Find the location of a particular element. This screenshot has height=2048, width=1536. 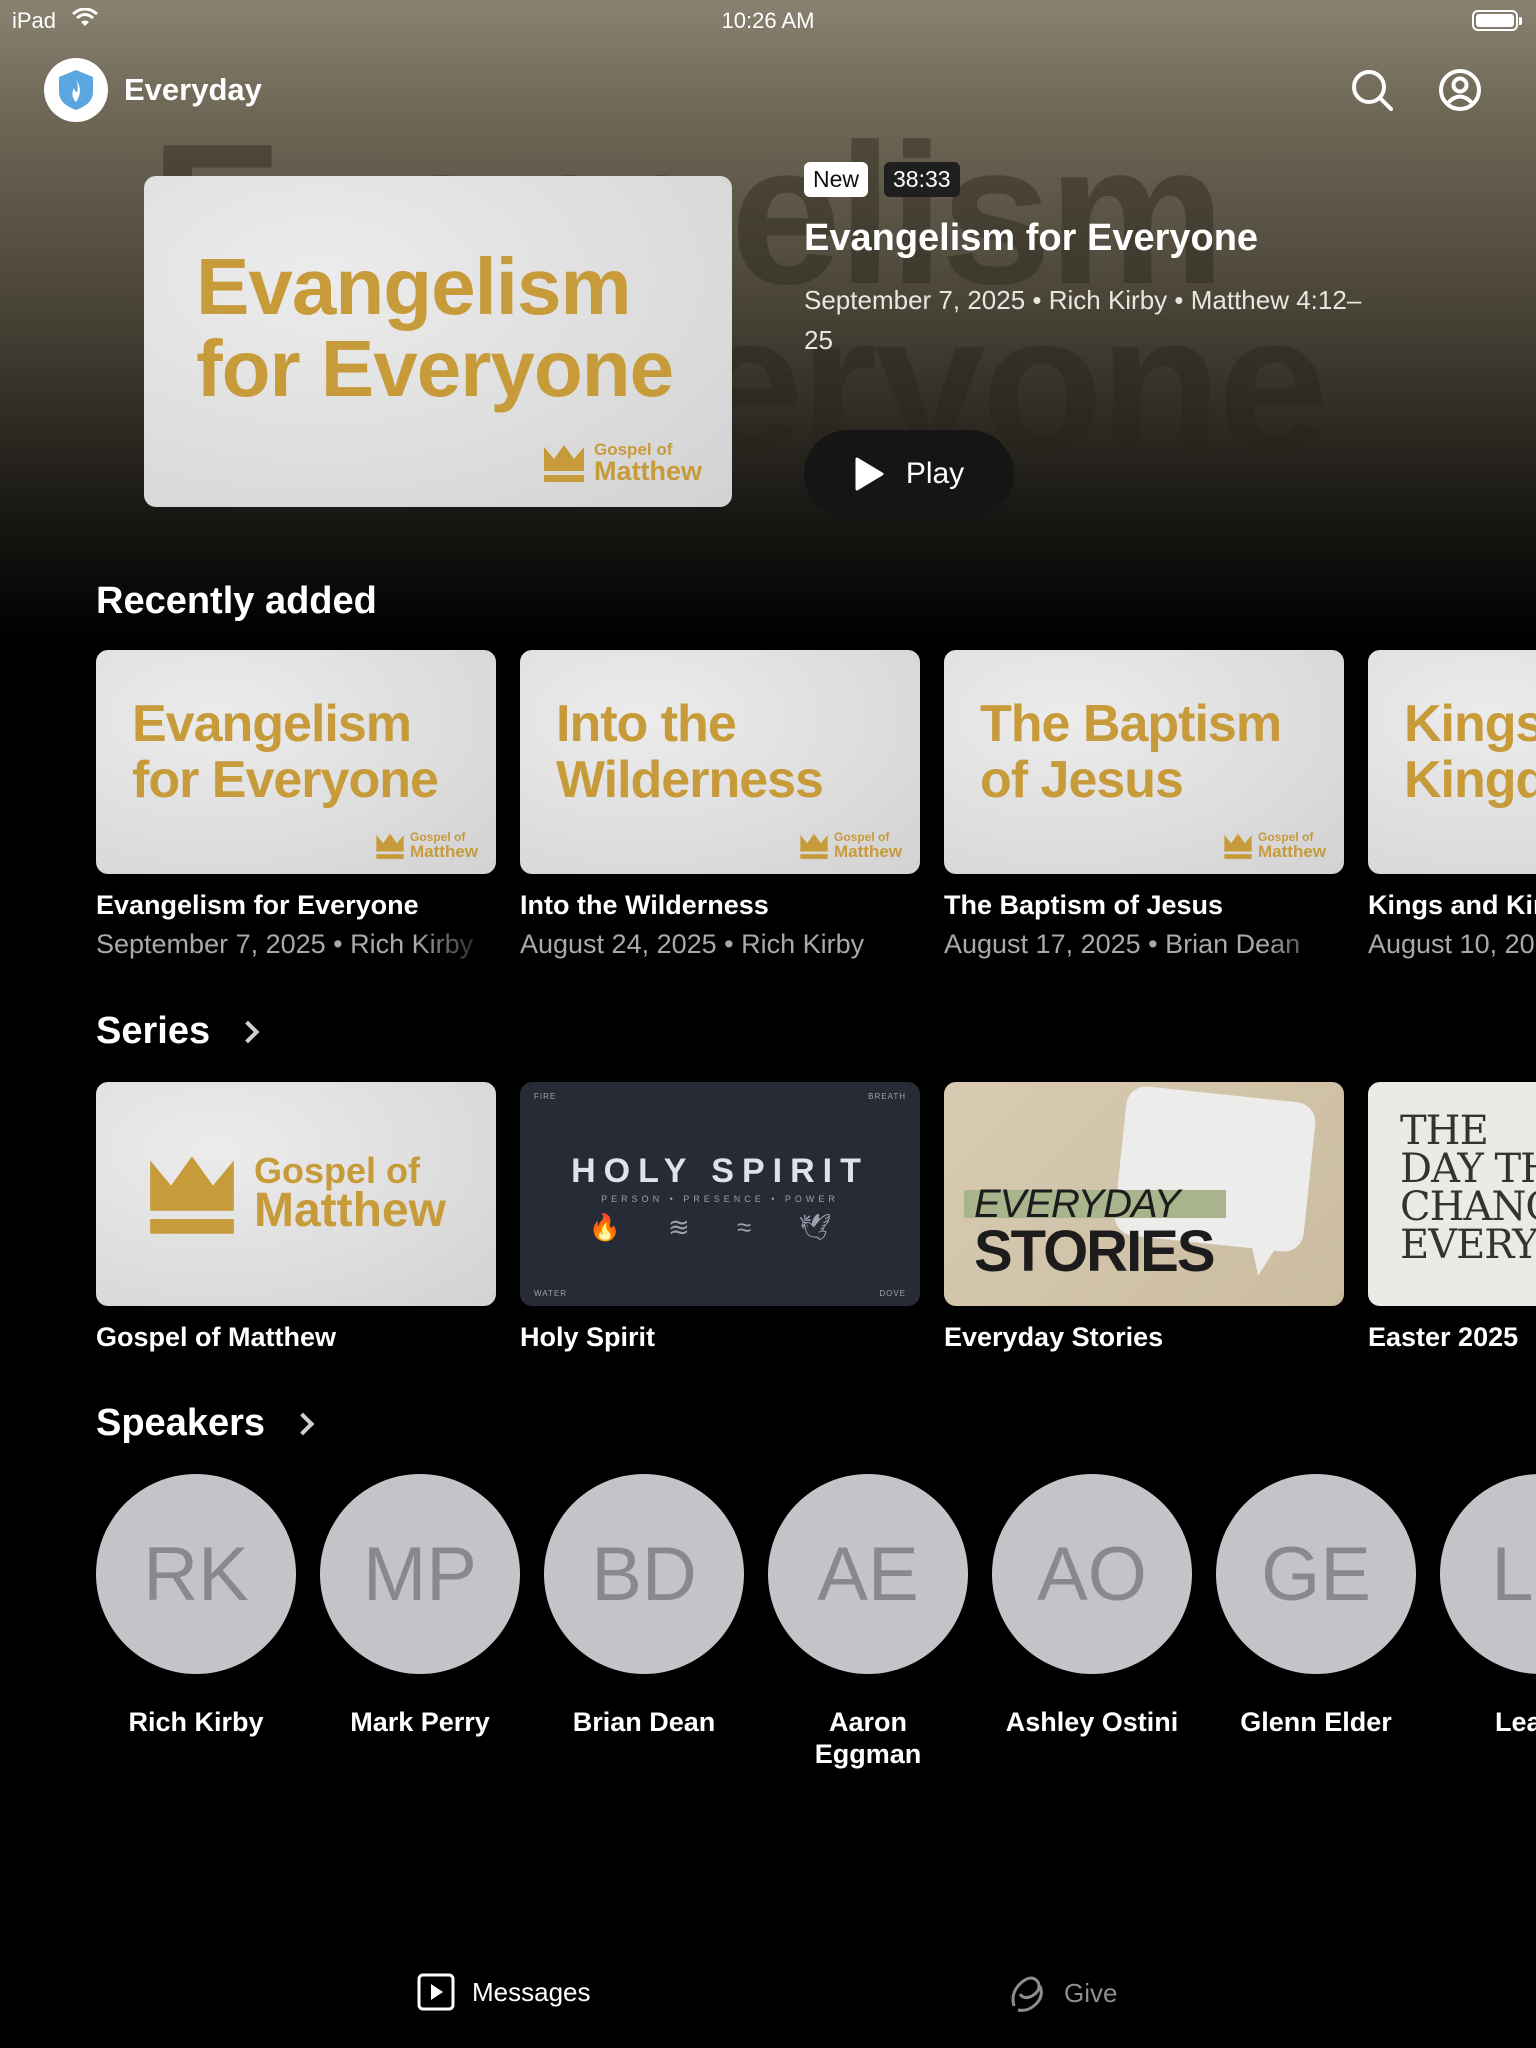

corner-label: FIRE is located at coordinates (545, 1096).